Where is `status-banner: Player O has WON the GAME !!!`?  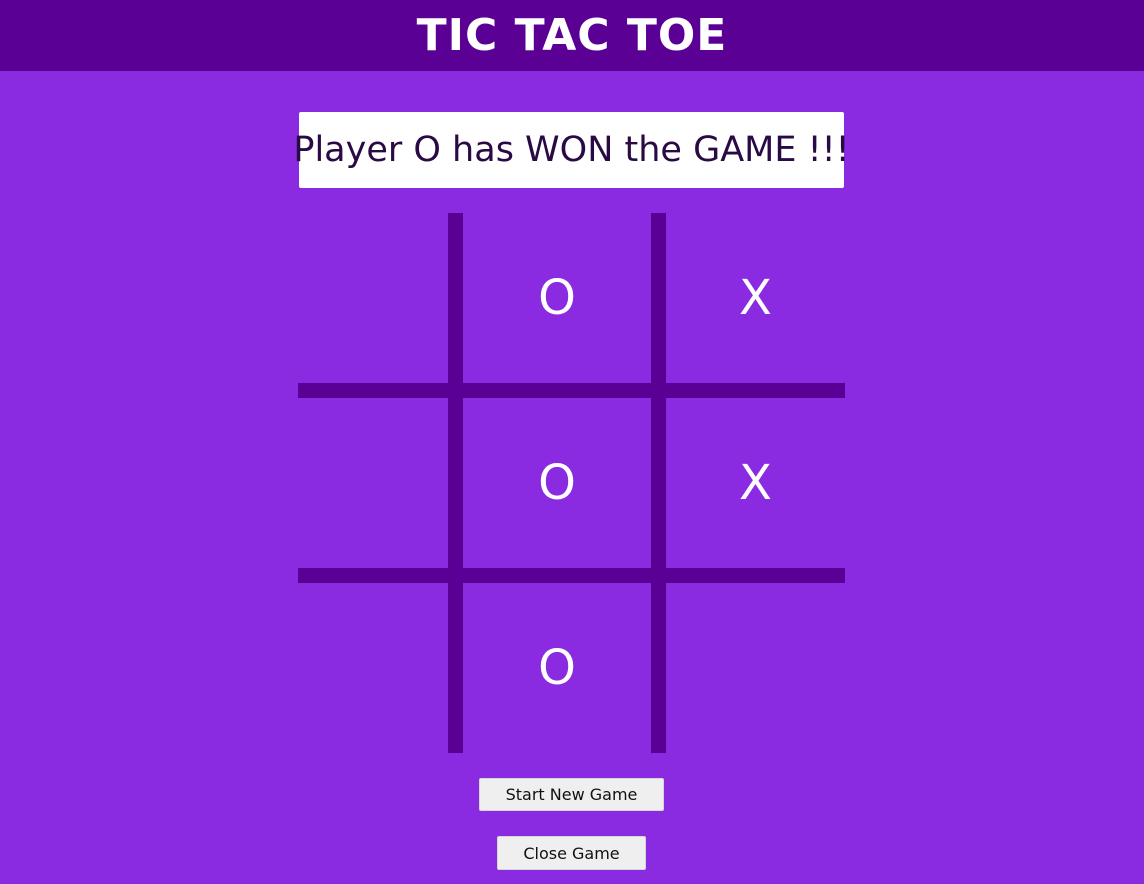
status-banner: Player O has WON the GAME !!! is located at coordinates (571, 150).